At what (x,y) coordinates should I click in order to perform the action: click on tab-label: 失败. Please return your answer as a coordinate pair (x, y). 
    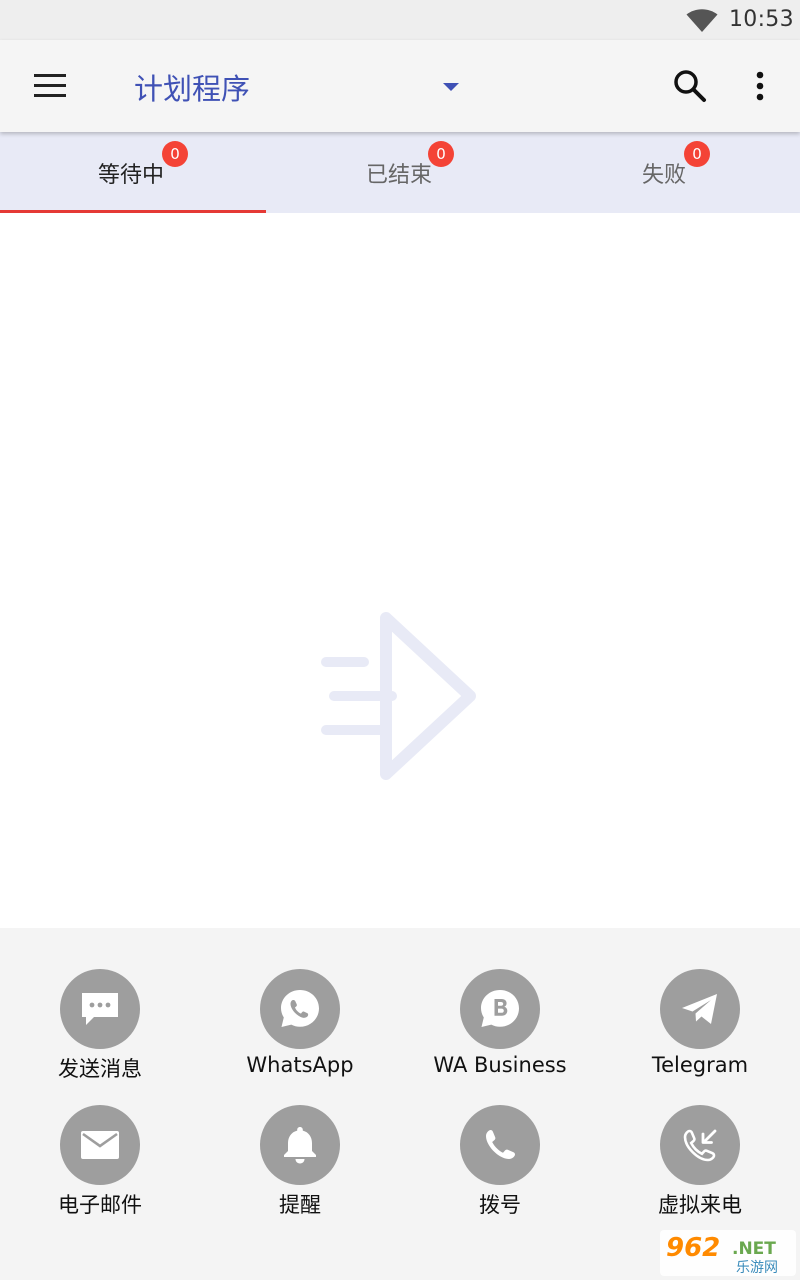
    Looking at the image, I should click on (664, 175).